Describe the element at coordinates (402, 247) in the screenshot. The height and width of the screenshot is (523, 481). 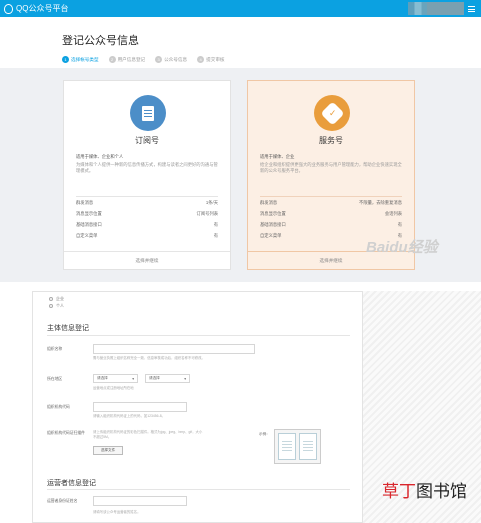
I see `baidu-watermark: Baidu经验` at that location.